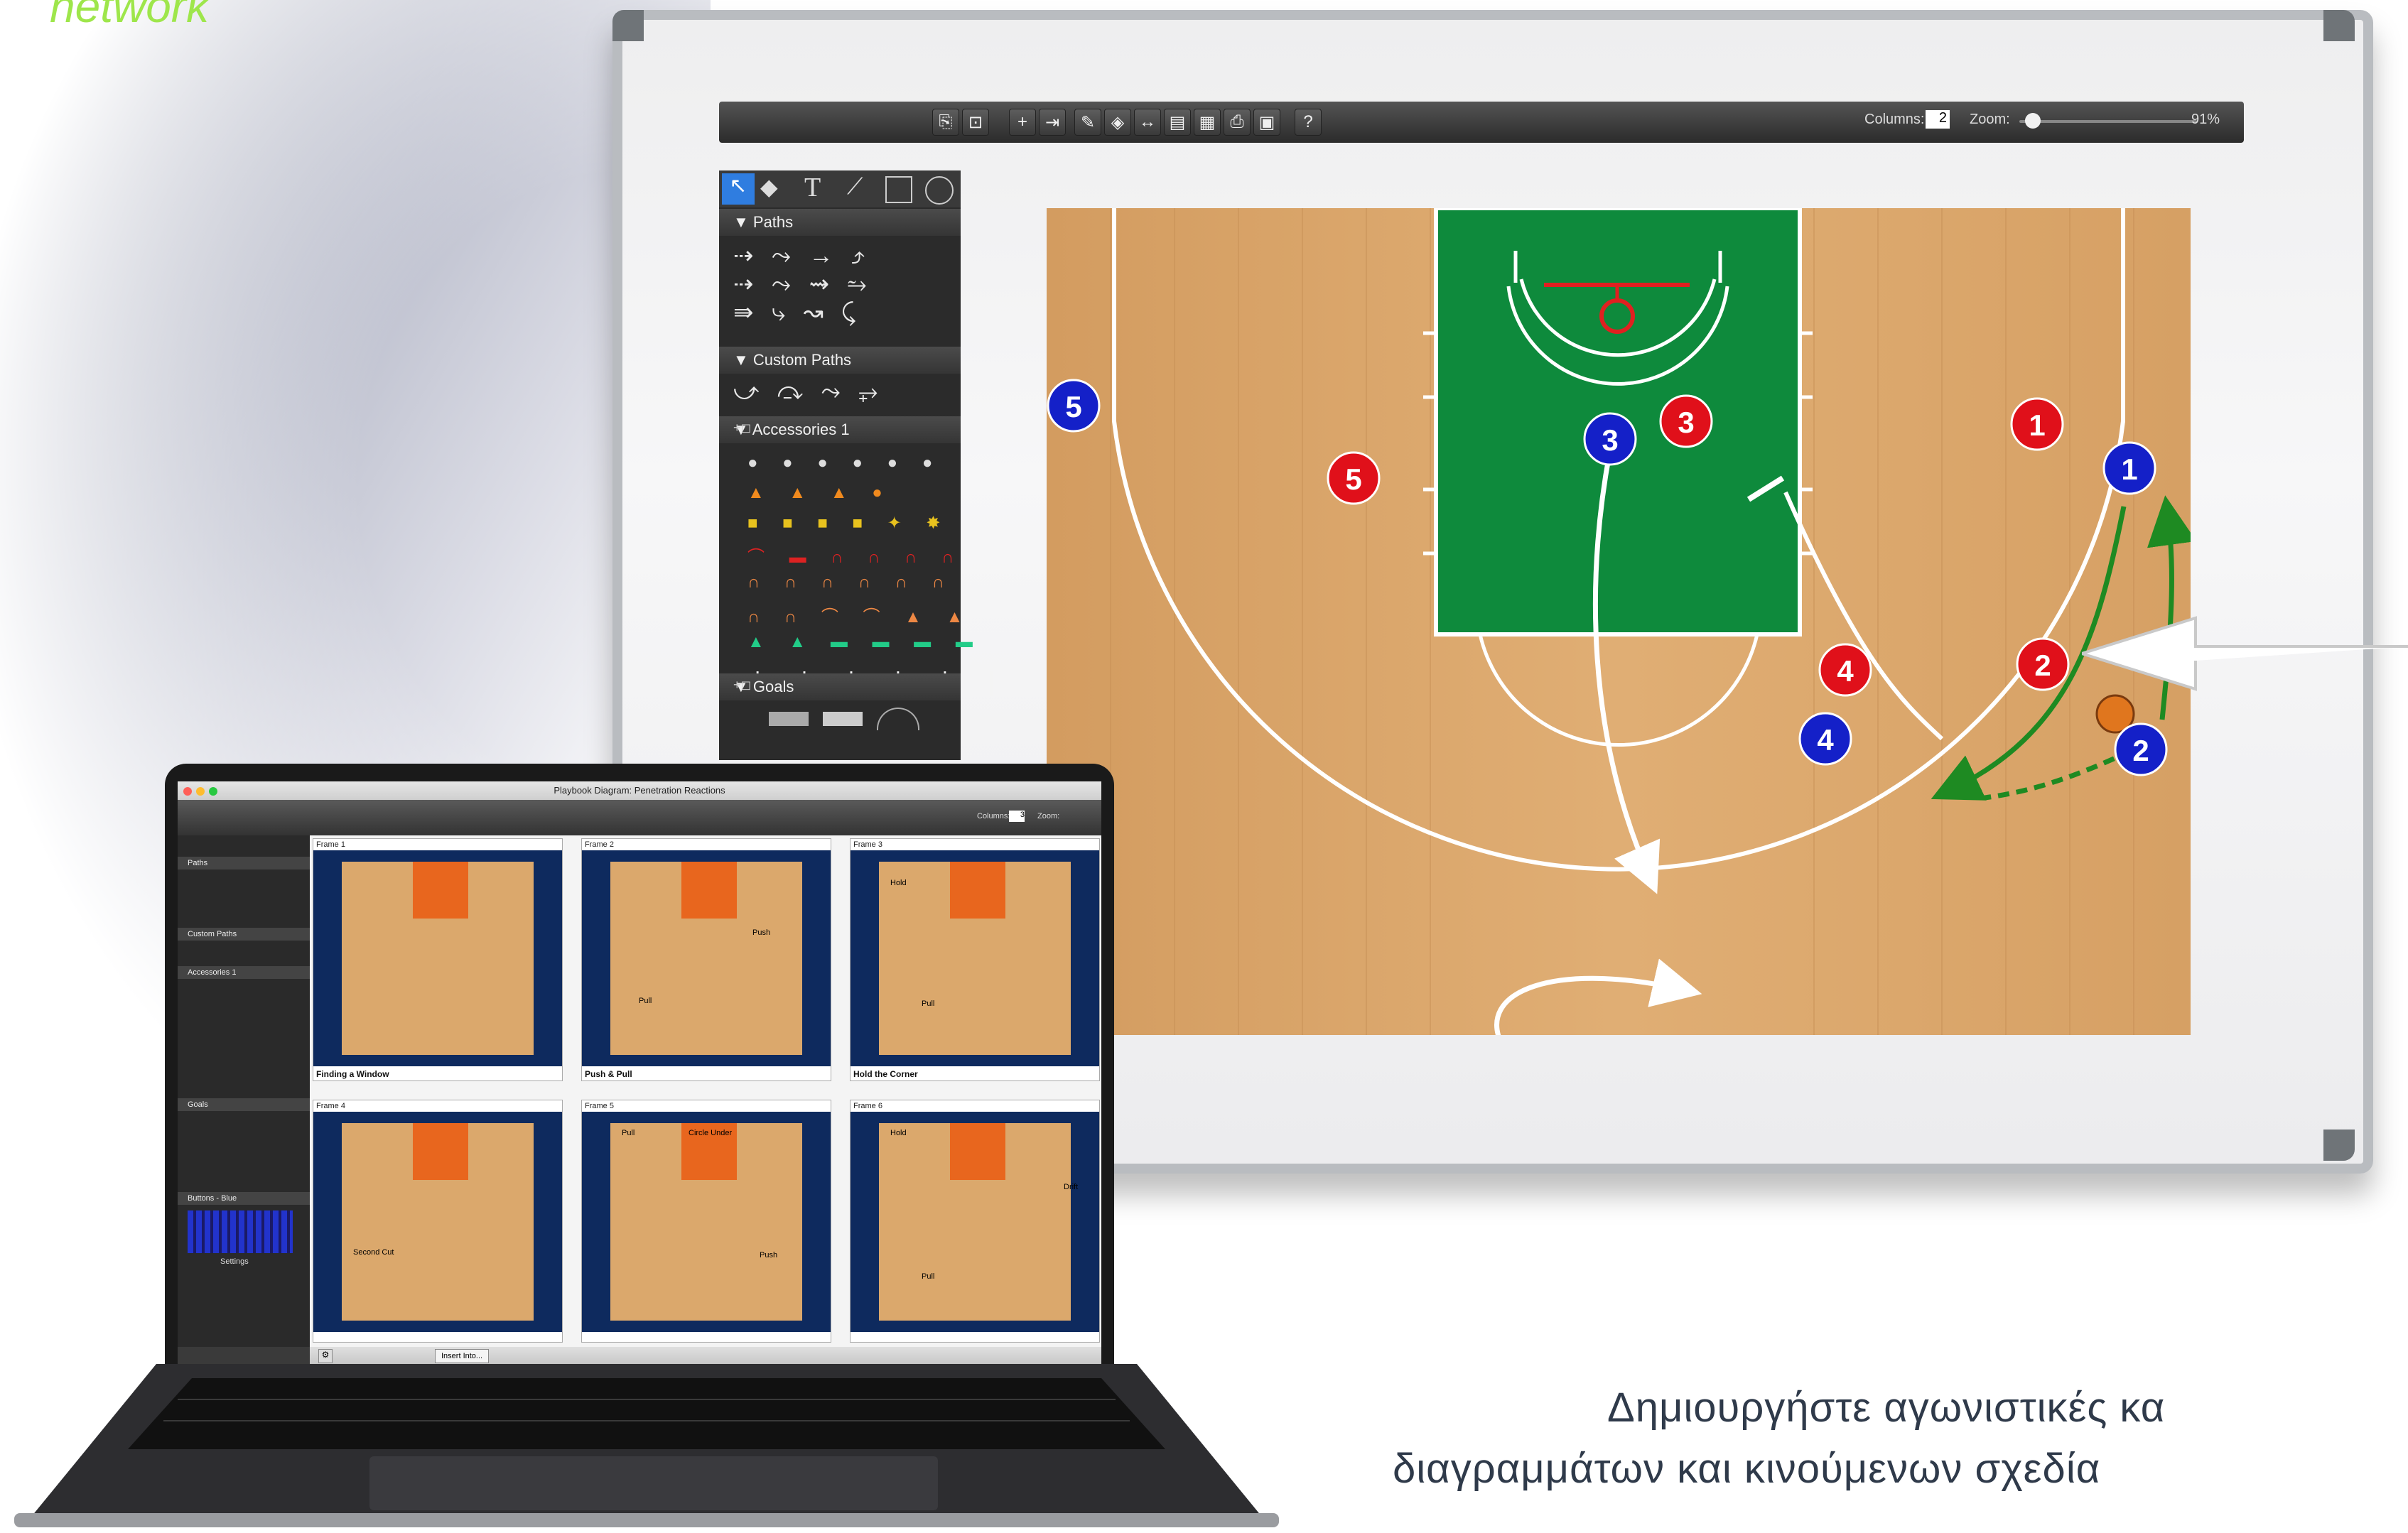 This screenshot has width=2408, height=1533. I want to click on frame-6: Frame 6 Hold Drift Pull, so click(975, 1221).